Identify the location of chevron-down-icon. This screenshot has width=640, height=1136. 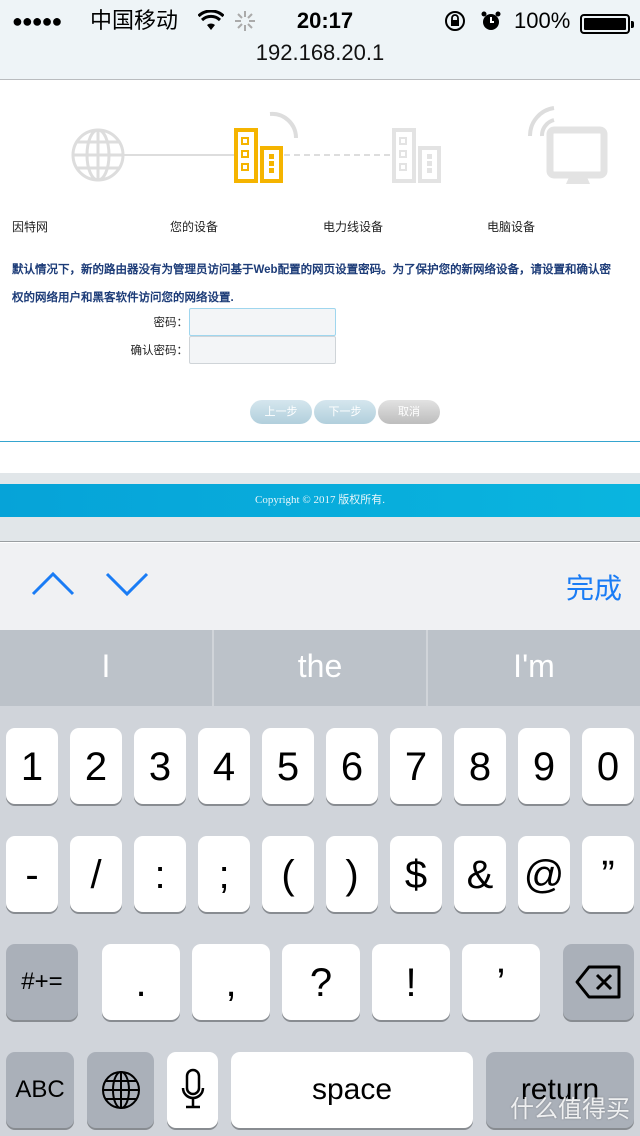
(127, 584).